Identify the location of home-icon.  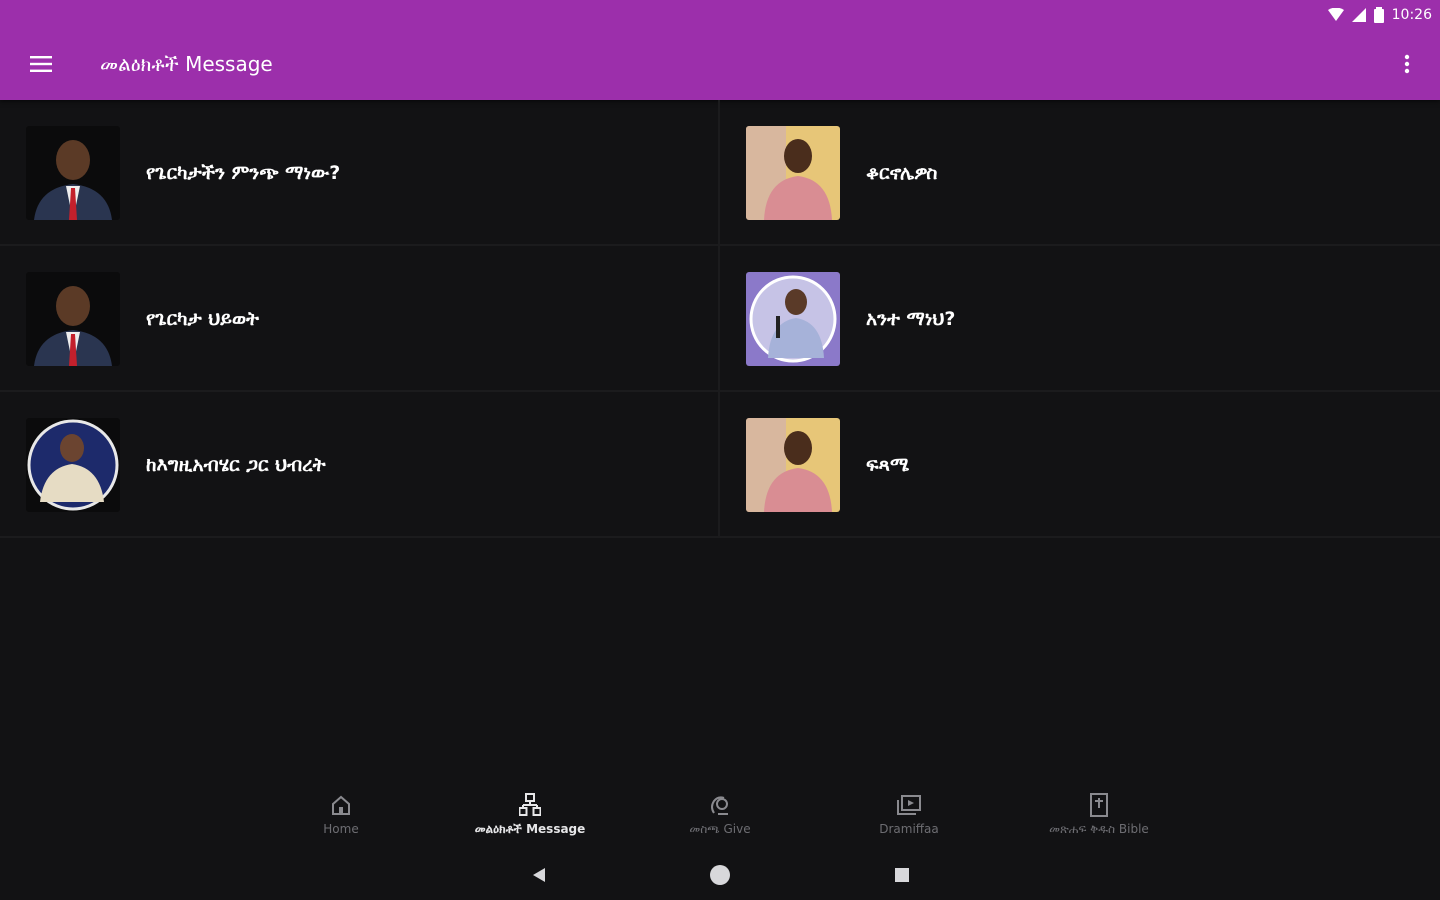
(341, 805).